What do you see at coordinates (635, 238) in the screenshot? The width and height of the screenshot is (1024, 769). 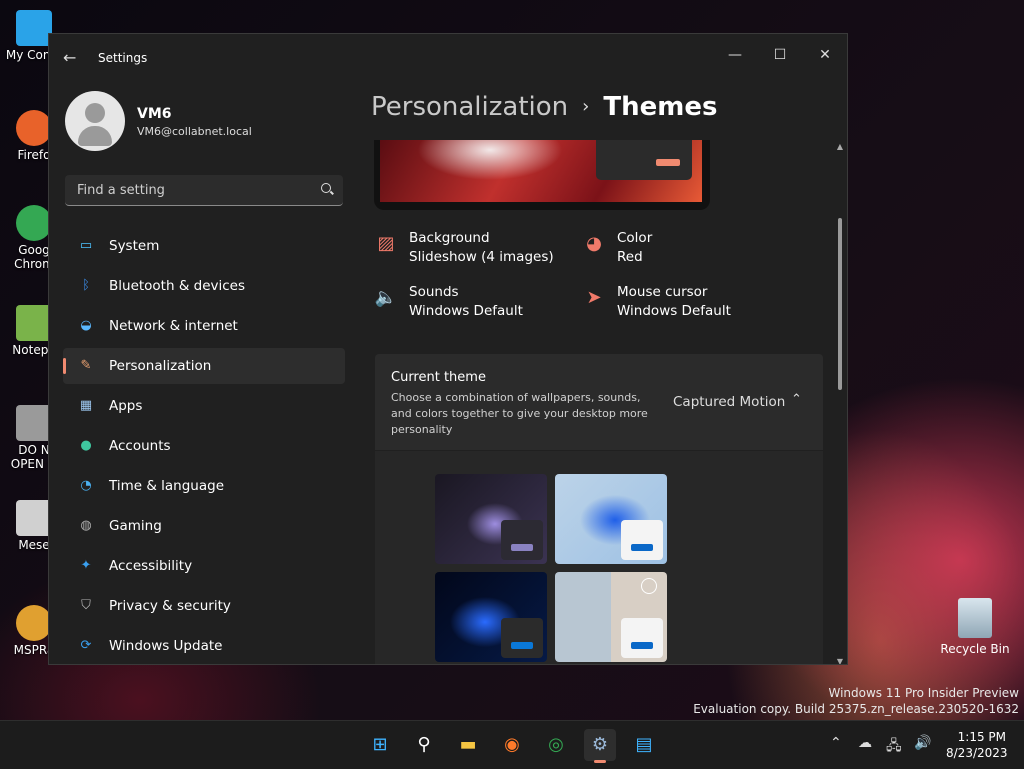 I see `attribute-title: Color` at bounding box center [635, 238].